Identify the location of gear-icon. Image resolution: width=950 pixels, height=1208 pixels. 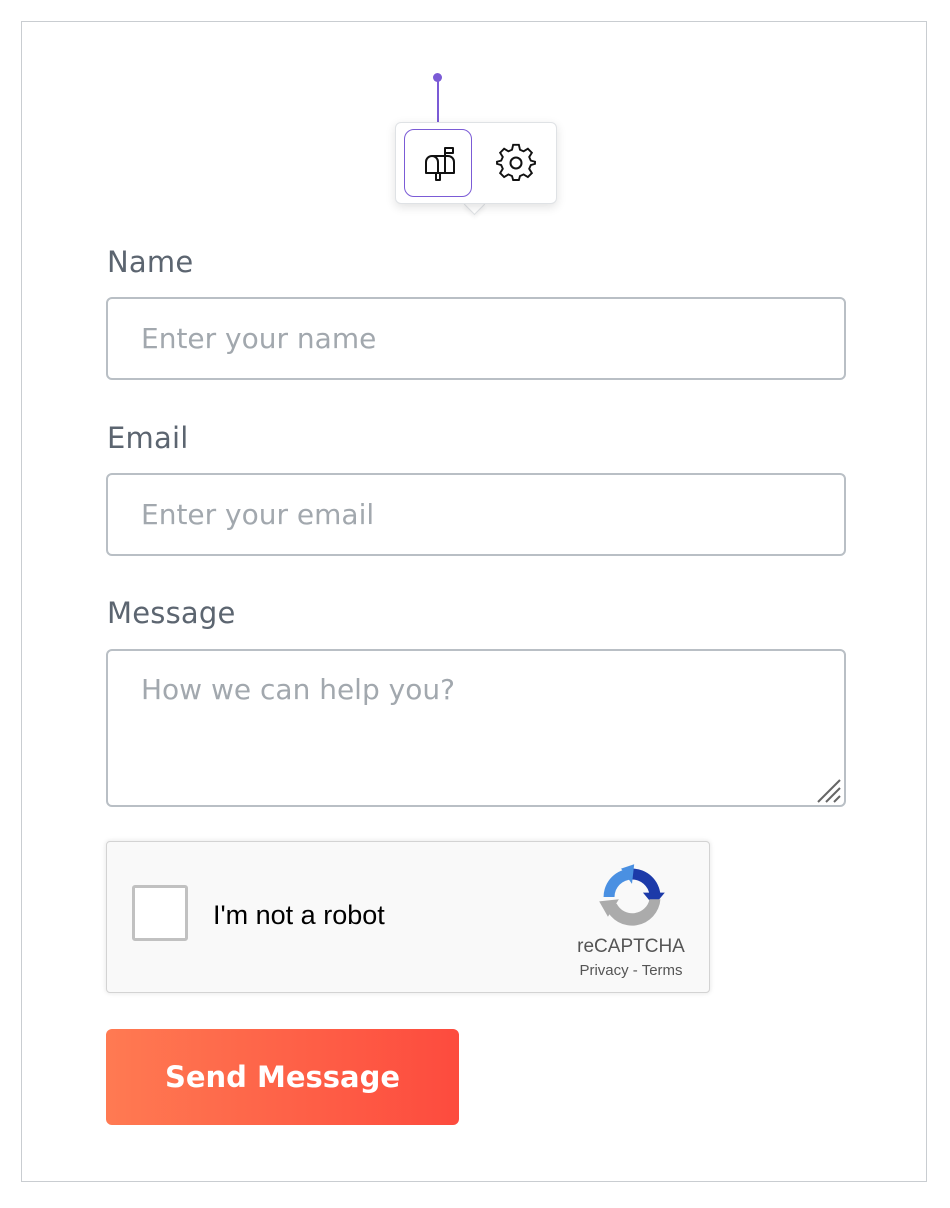
(516, 162).